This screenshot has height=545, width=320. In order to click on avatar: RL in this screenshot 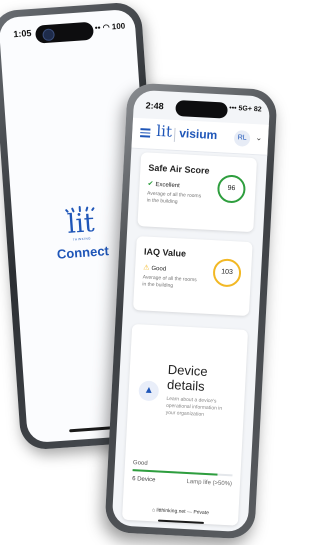, I will do `click(242, 138)`.